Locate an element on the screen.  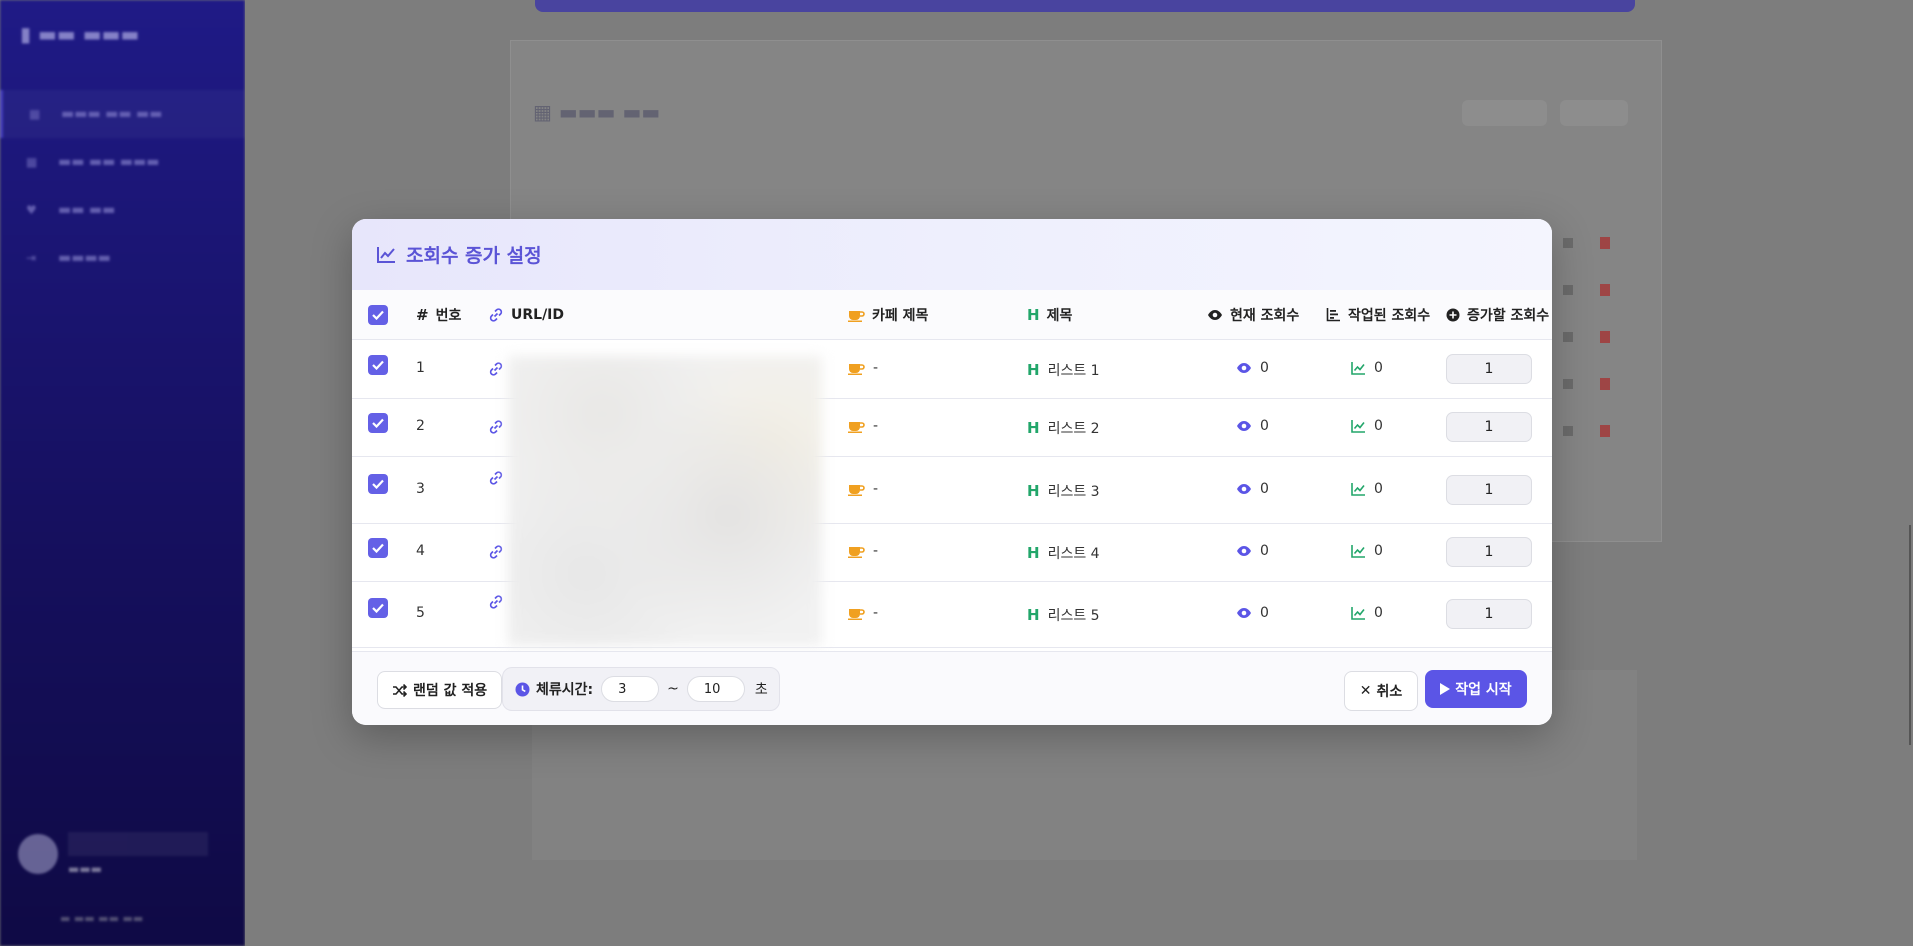
modal-header: 조회수 증가 설정 is located at coordinates (952, 254).